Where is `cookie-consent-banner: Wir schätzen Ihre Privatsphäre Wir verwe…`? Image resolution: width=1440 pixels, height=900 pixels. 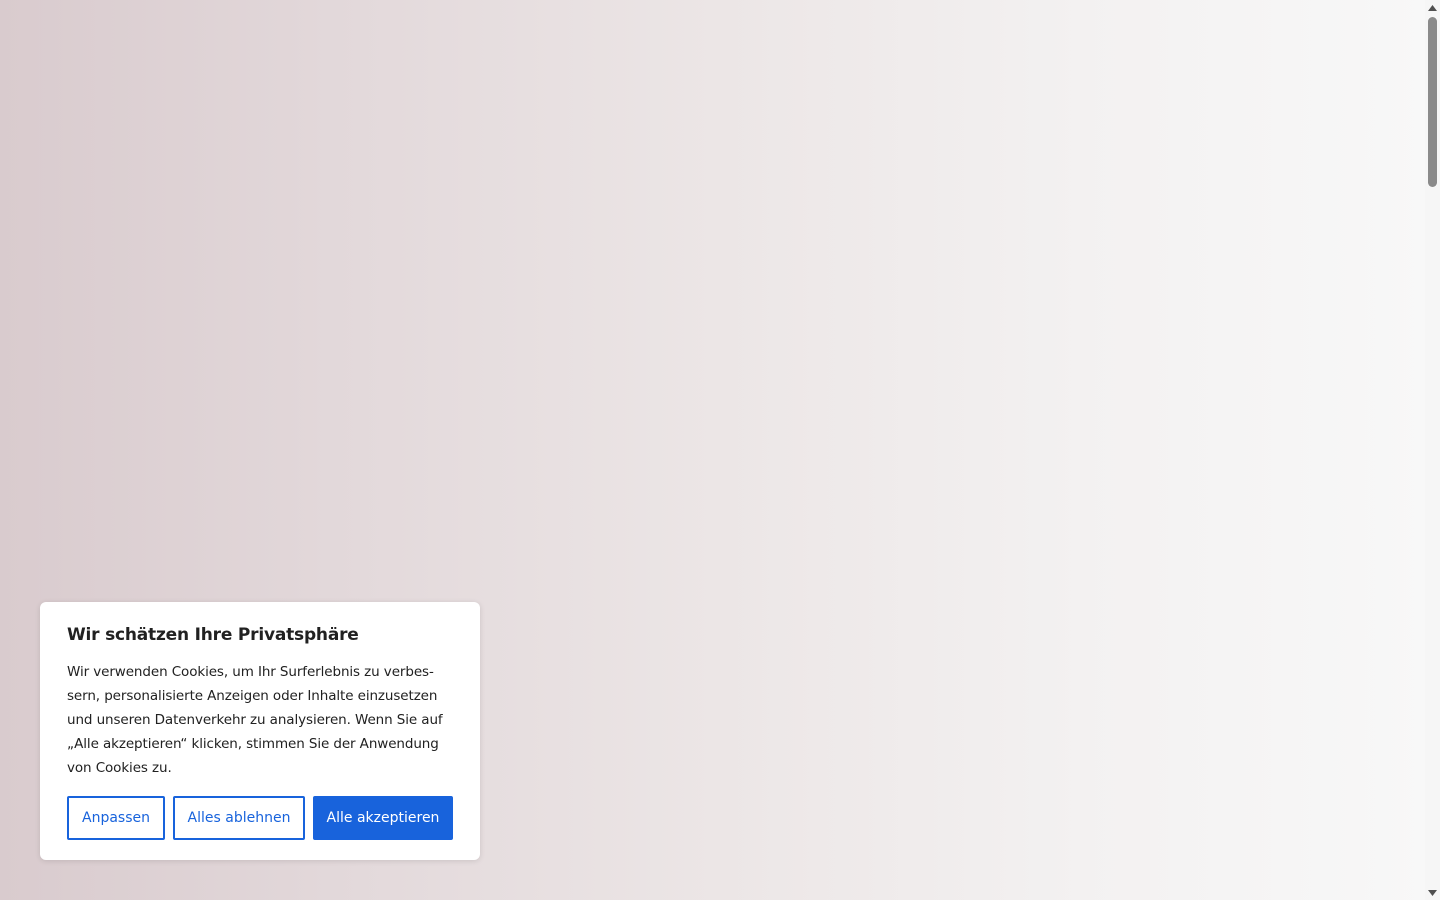
cookie-consent-banner: Wir schätzen Ihre Privatsphäre Wir verwe… is located at coordinates (260, 731).